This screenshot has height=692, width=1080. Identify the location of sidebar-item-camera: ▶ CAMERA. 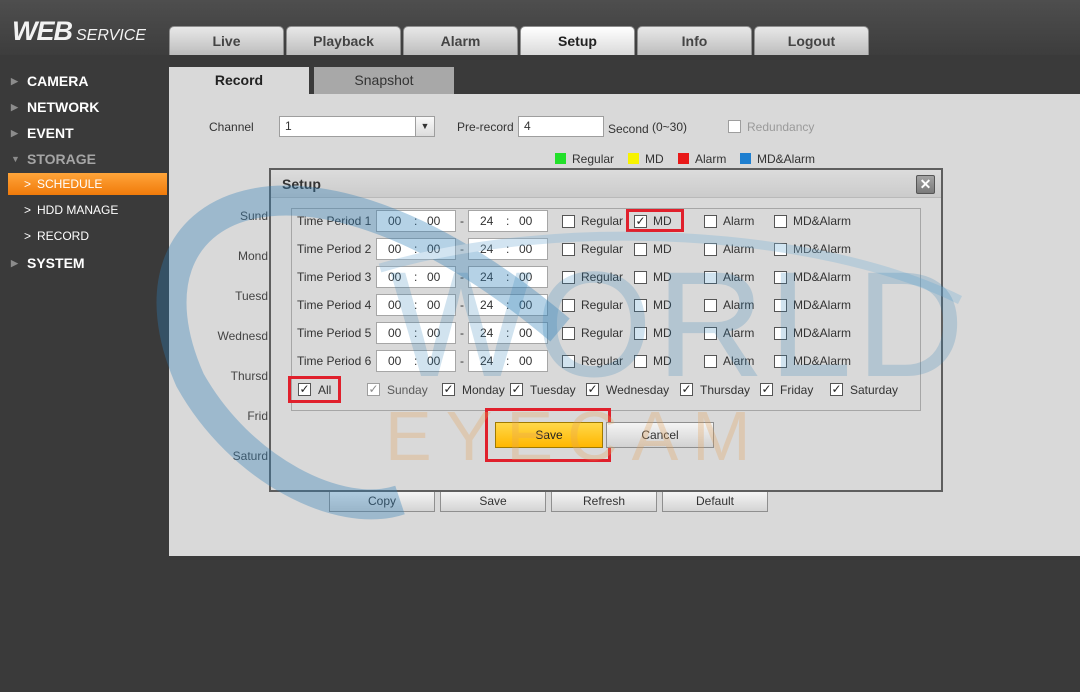
(84, 81).